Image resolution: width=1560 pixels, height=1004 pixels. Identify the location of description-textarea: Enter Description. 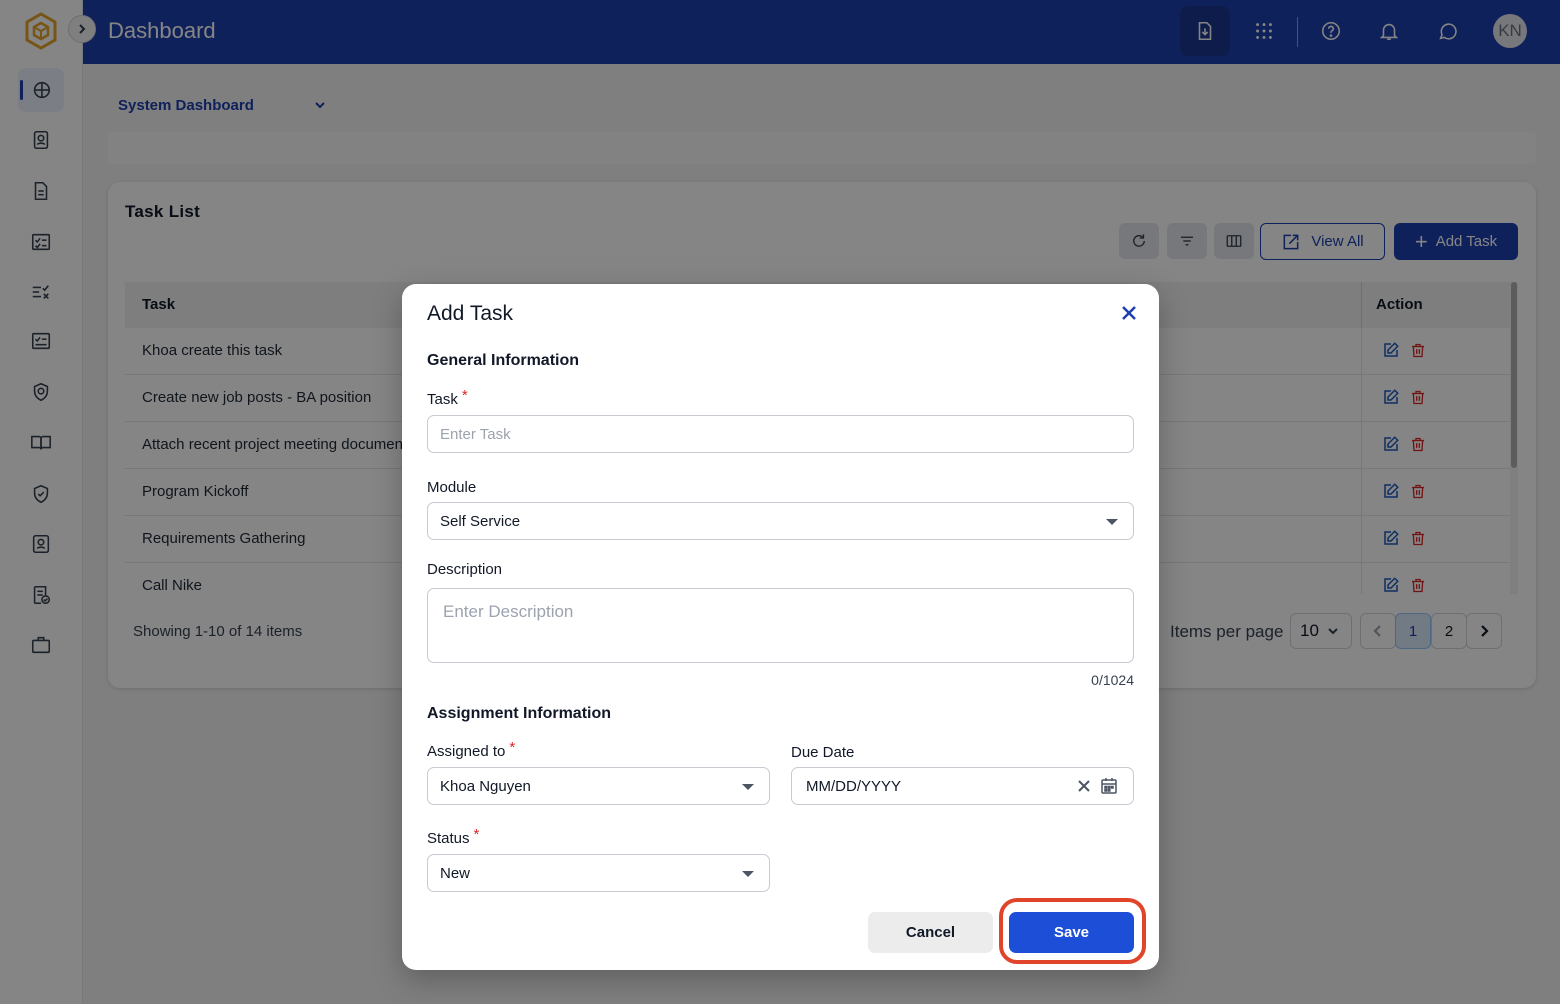
(780, 625).